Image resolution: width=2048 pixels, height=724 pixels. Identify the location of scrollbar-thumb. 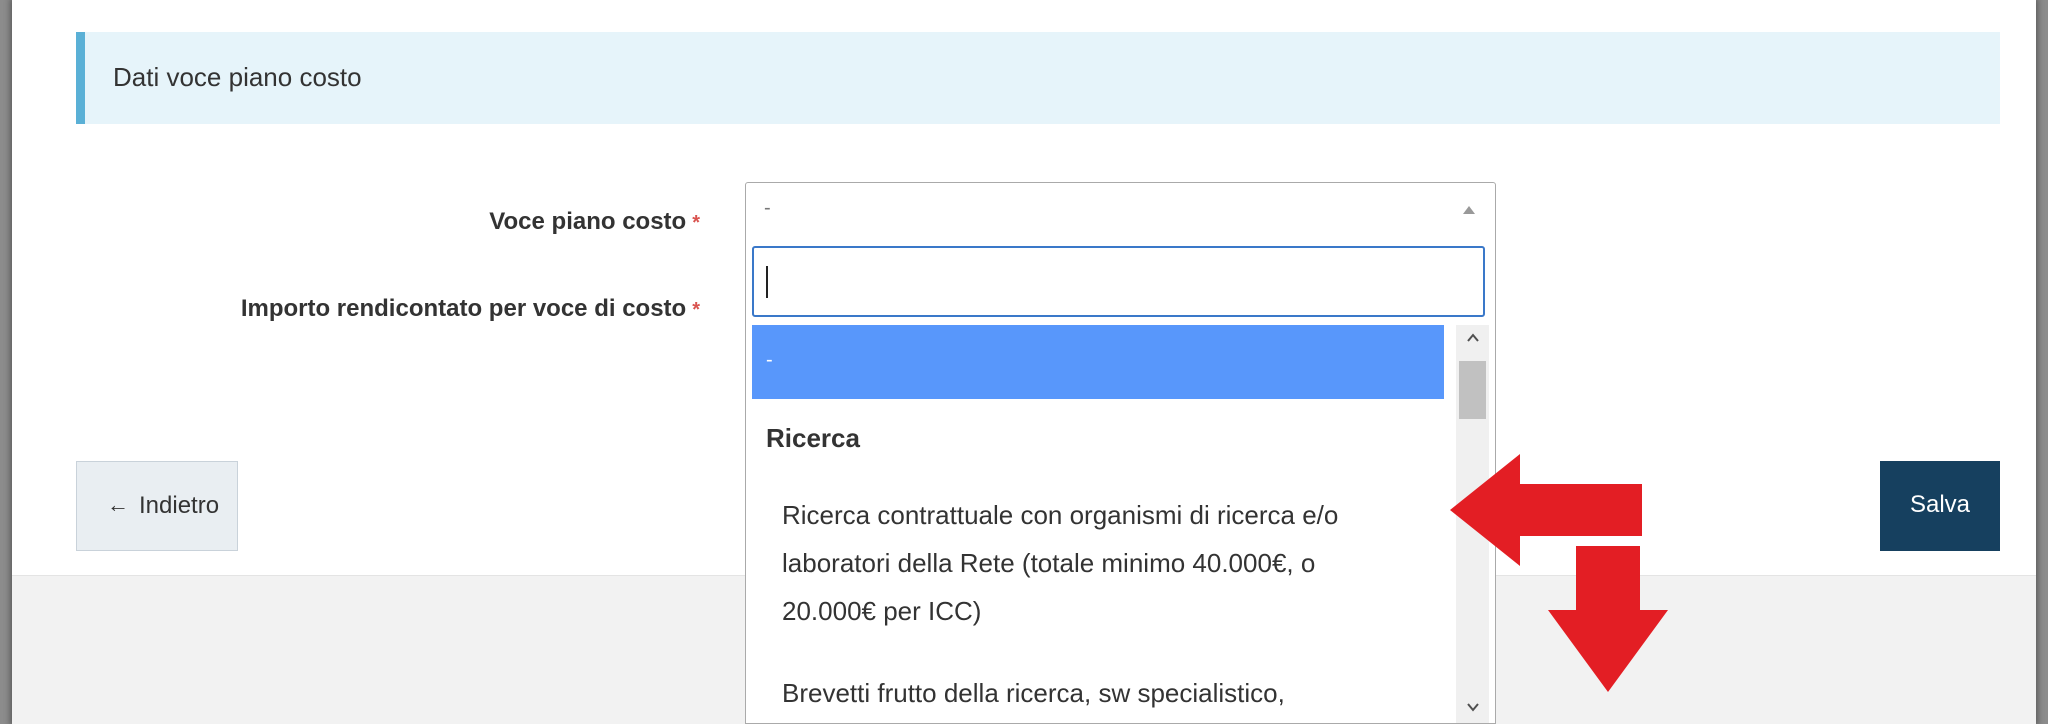
(1472, 390).